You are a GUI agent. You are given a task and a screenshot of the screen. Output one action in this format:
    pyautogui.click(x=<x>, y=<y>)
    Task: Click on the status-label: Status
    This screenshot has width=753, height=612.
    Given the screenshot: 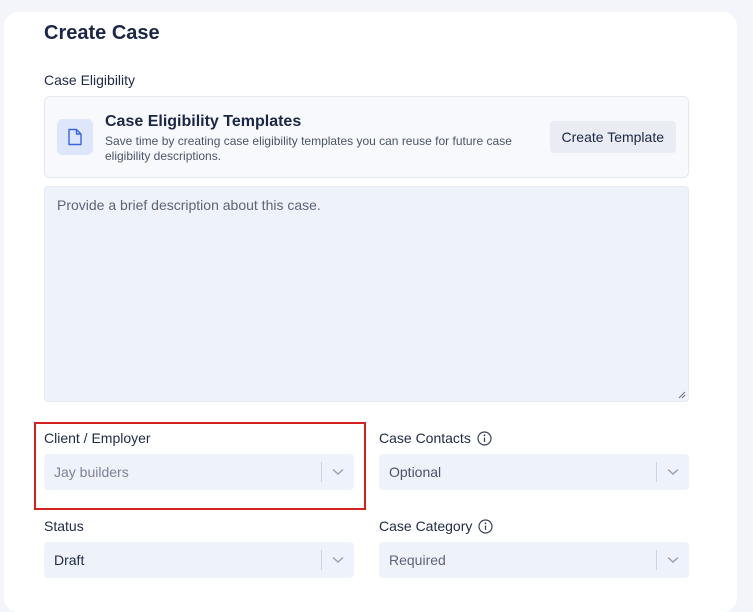 What is the action you would take?
    pyautogui.click(x=64, y=526)
    